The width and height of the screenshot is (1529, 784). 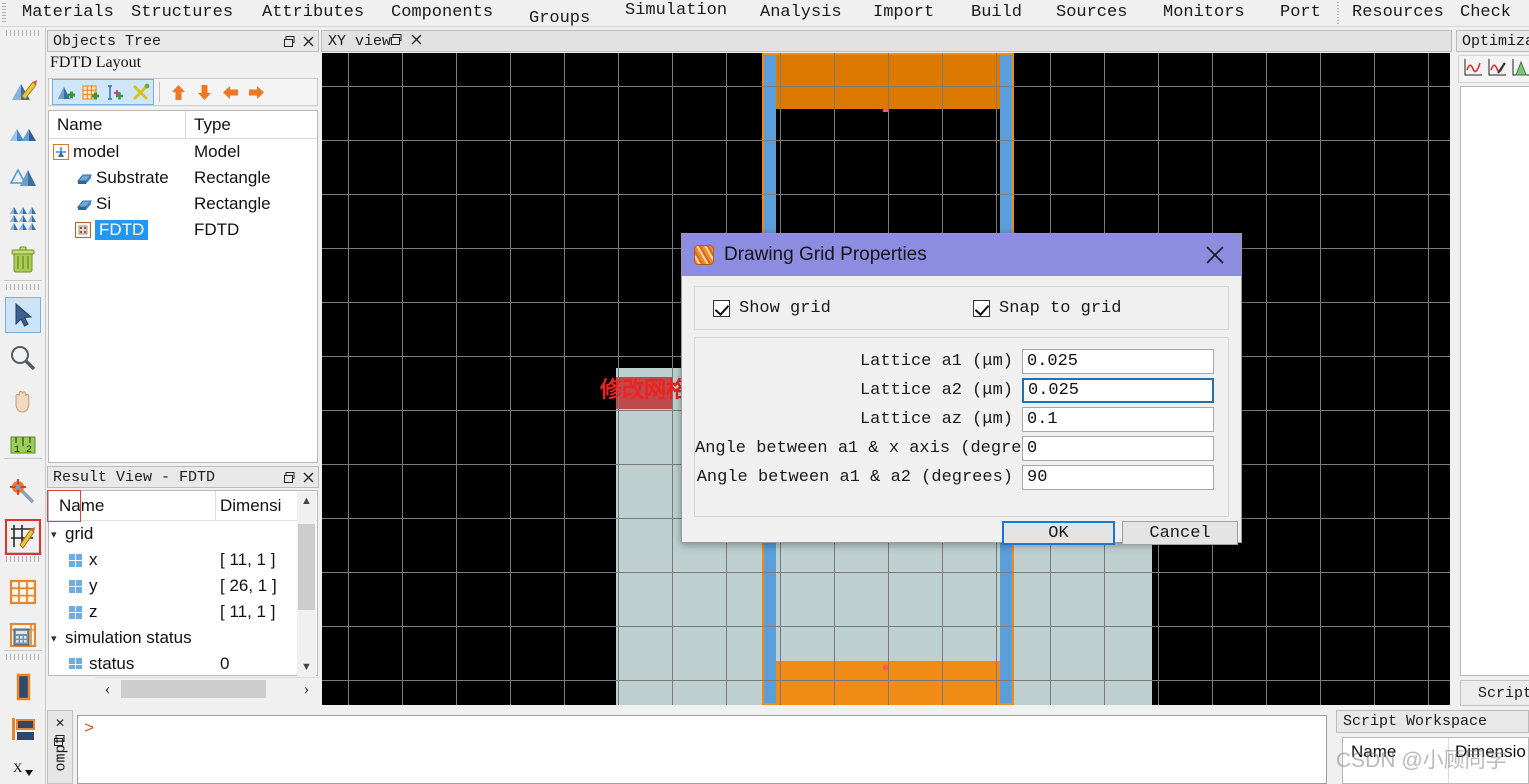 I want to click on prompt-input-area: >, so click(x=702, y=749).